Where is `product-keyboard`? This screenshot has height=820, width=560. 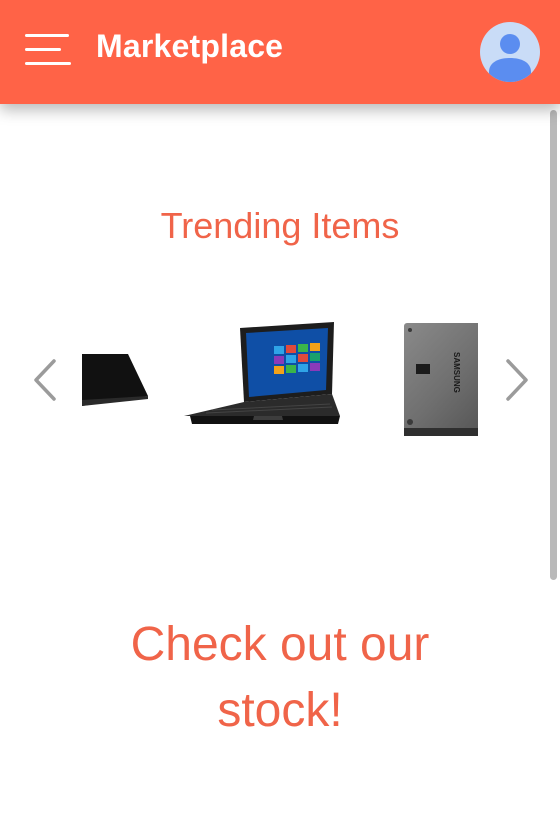
product-keyboard is located at coordinates (117, 382).